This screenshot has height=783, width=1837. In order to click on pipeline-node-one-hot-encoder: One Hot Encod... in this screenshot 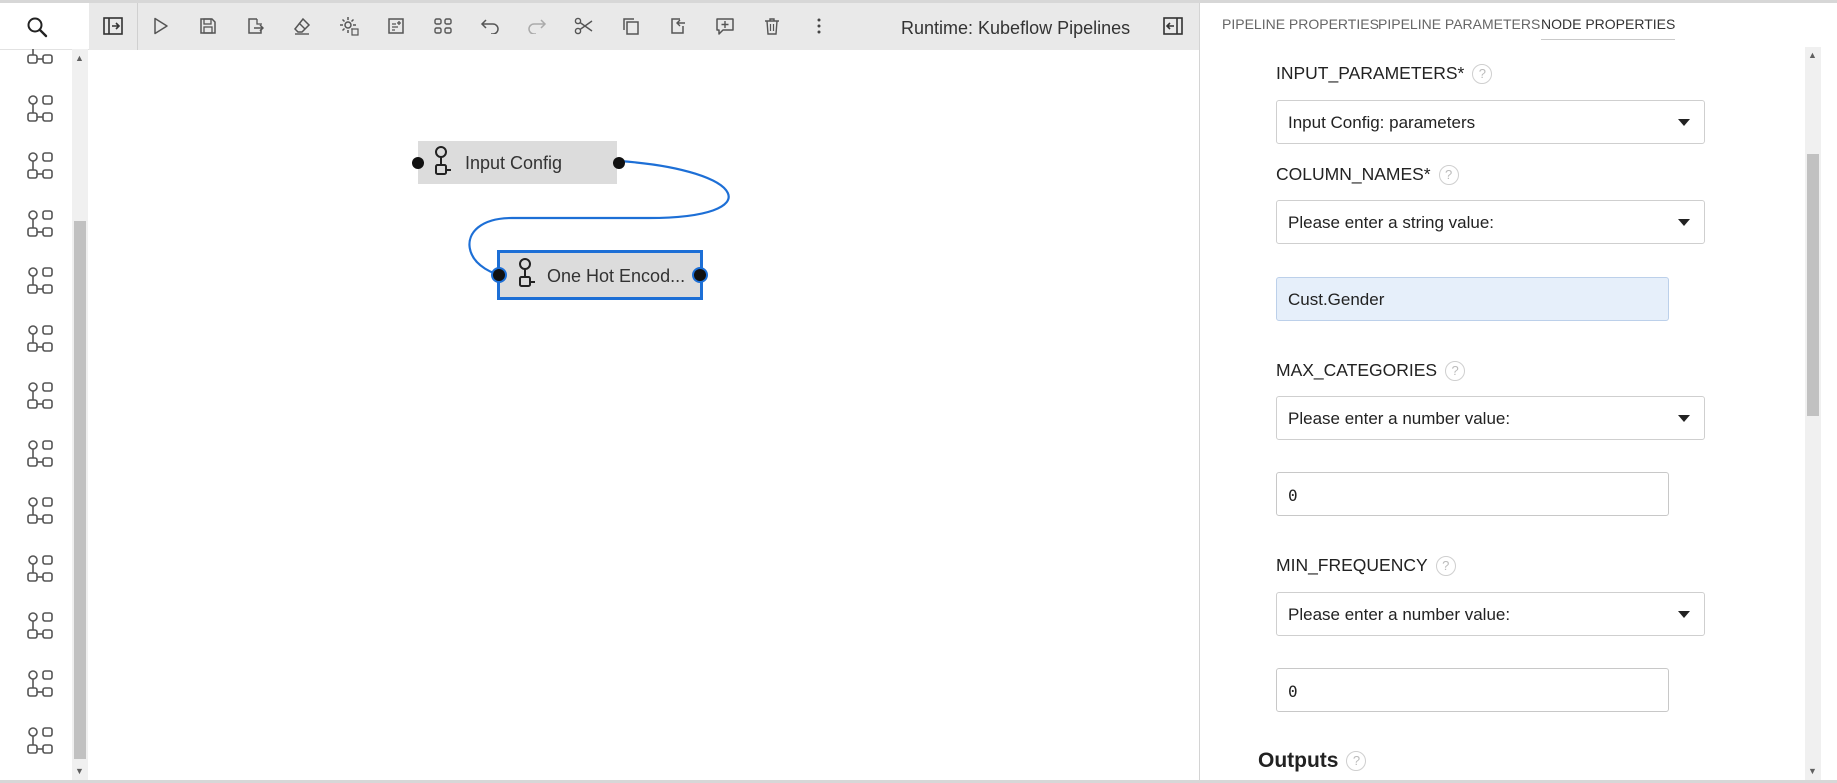, I will do `click(600, 275)`.